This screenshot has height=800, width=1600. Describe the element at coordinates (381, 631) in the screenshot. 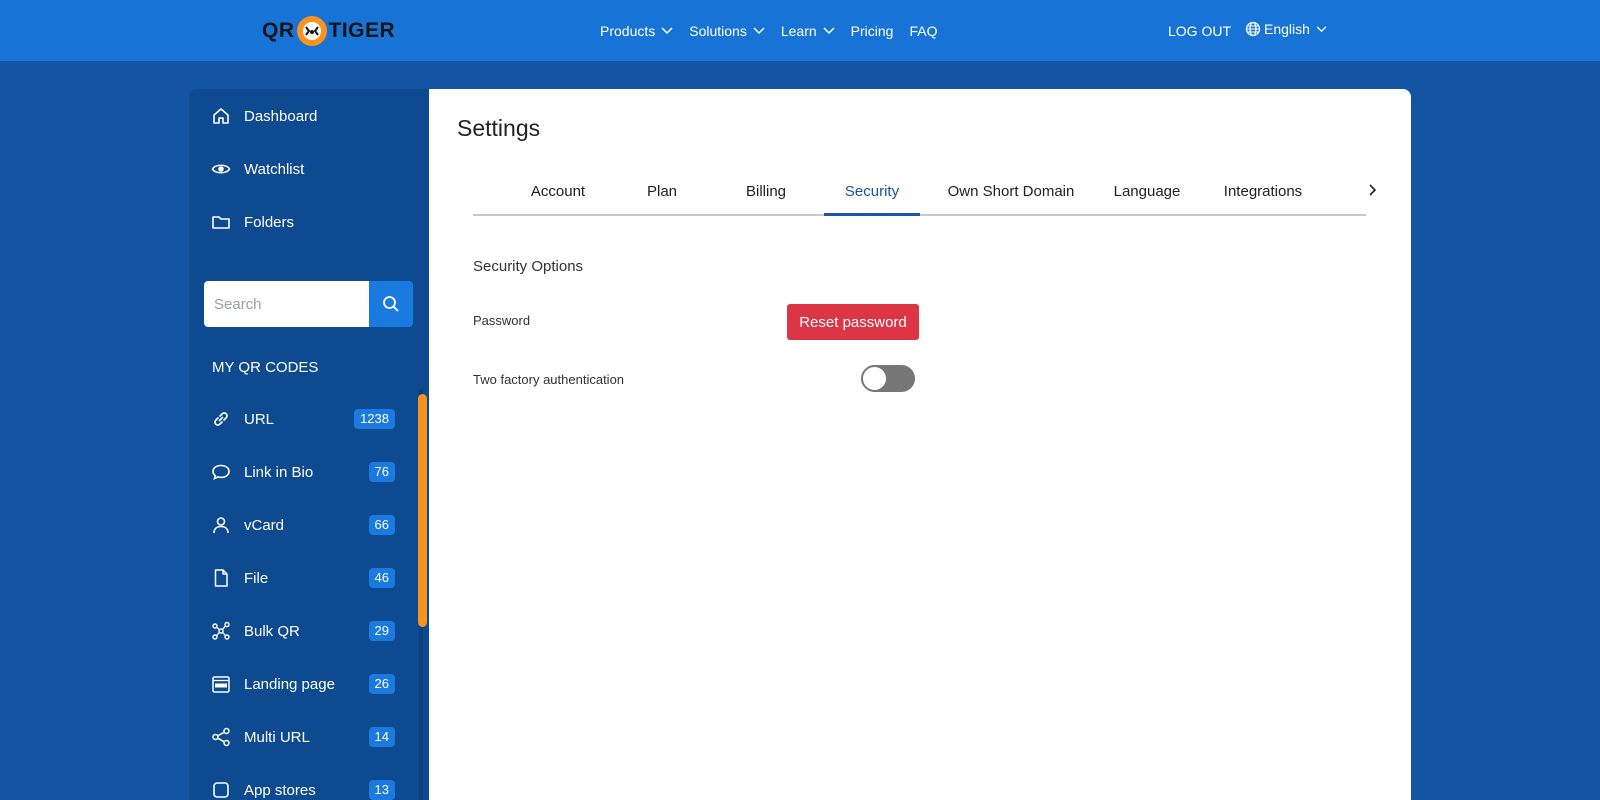

I see `qr-count-badge: 29` at that location.